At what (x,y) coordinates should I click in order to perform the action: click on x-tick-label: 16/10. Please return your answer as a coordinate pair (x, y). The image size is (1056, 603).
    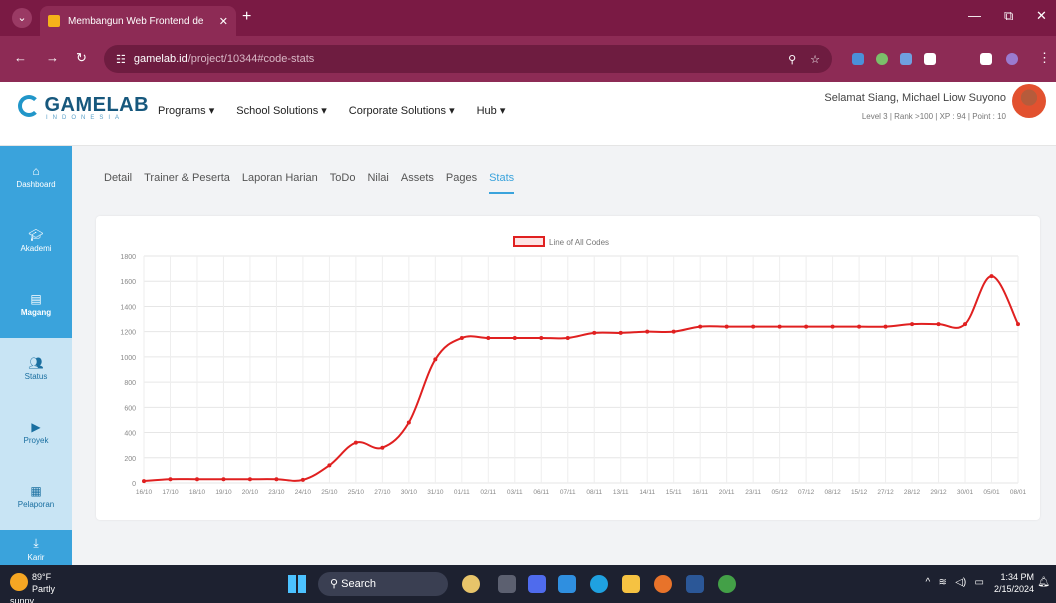
    Looking at the image, I should click on (144, 492).